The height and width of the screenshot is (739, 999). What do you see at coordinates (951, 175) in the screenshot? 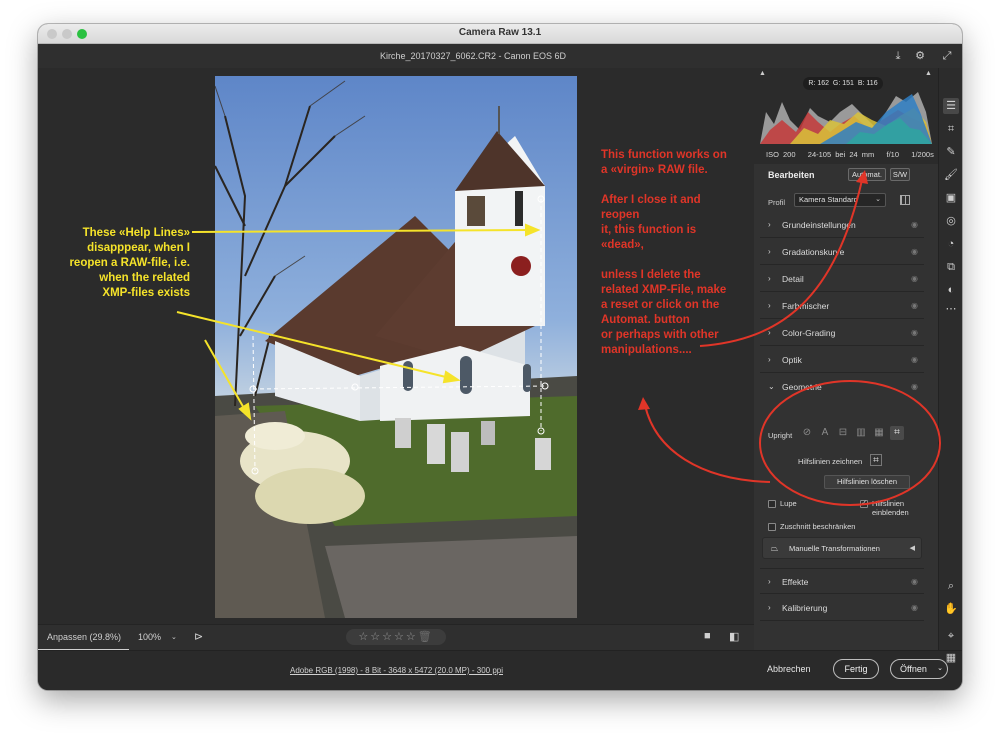
I see `brush-icon: 🖌` at bounding box center [951, 175].